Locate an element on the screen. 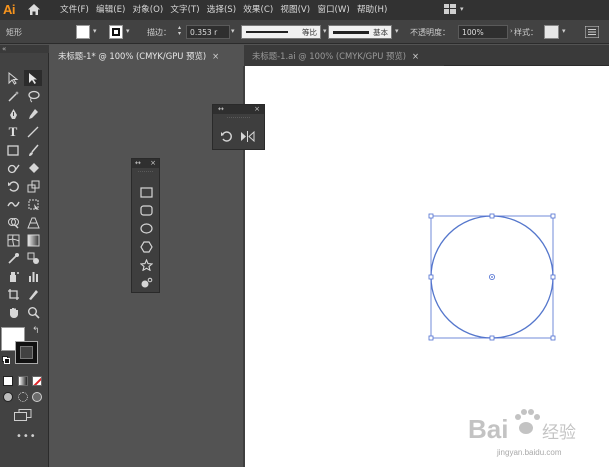 This screenshot has width=609, height=467. magic-wand-tool is located at coordinates (13, 96).